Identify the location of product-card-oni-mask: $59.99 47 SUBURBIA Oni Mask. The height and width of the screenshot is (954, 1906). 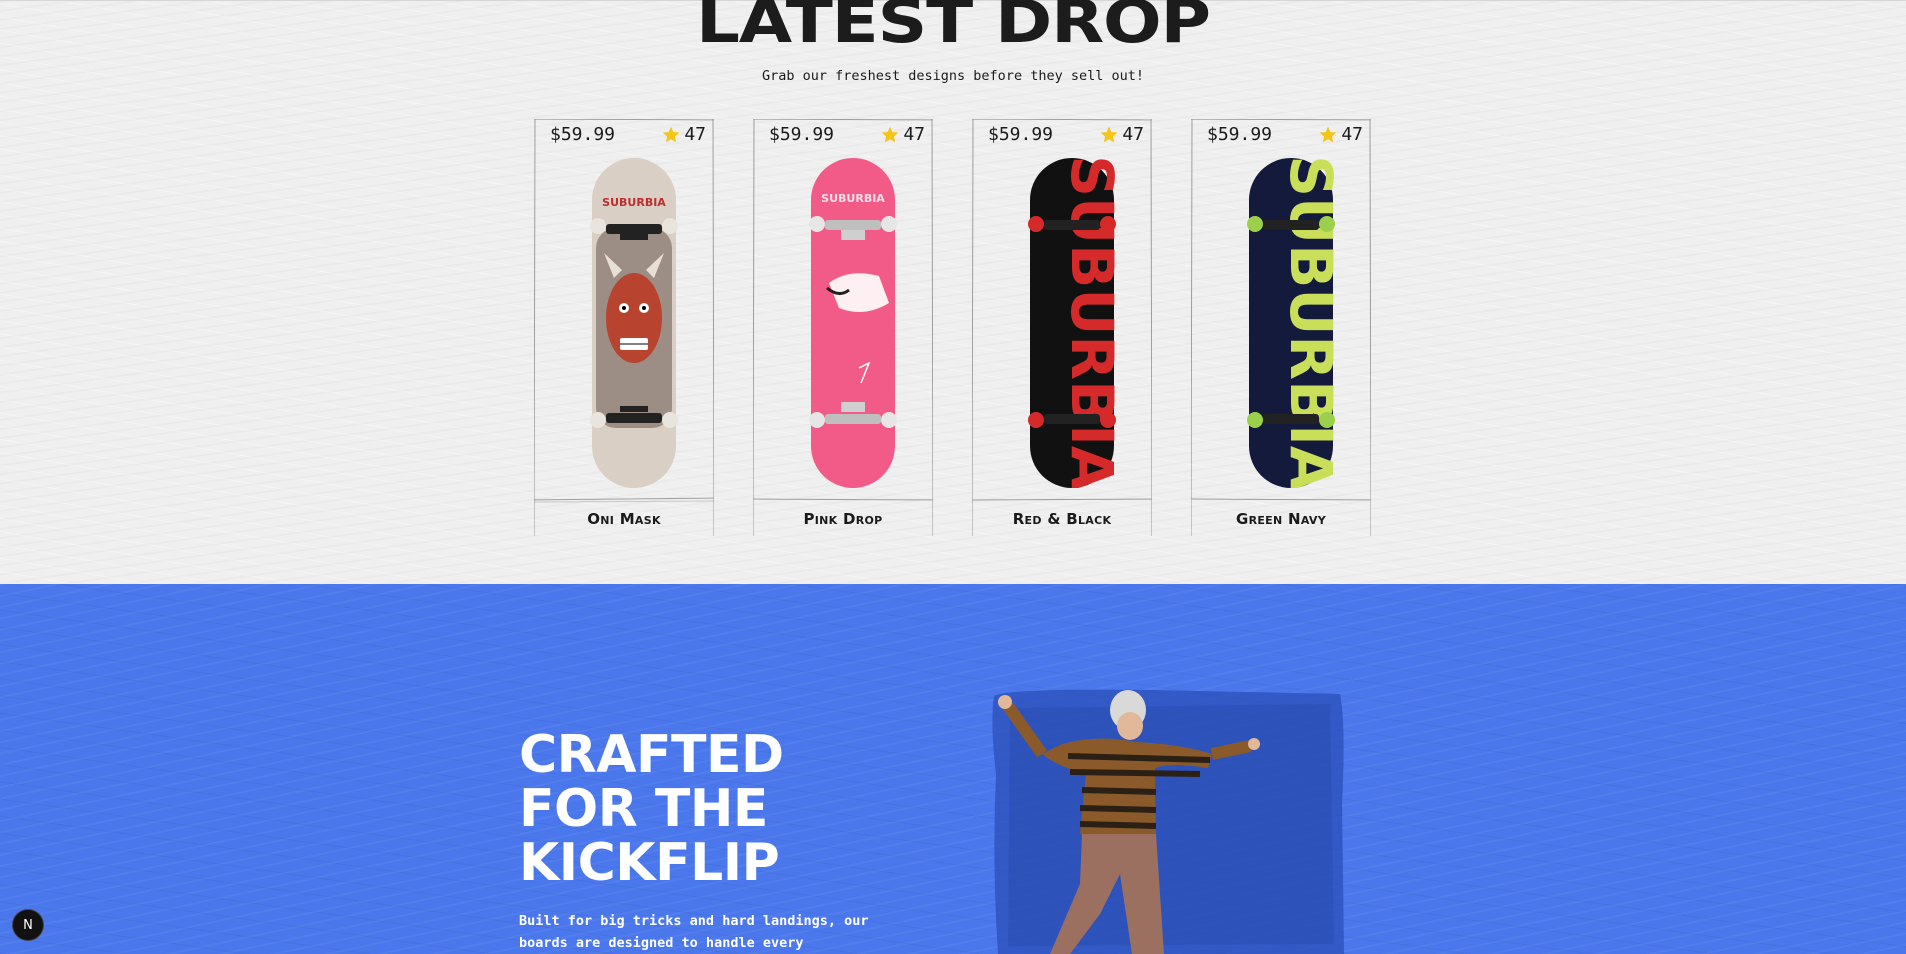
(624, 327).